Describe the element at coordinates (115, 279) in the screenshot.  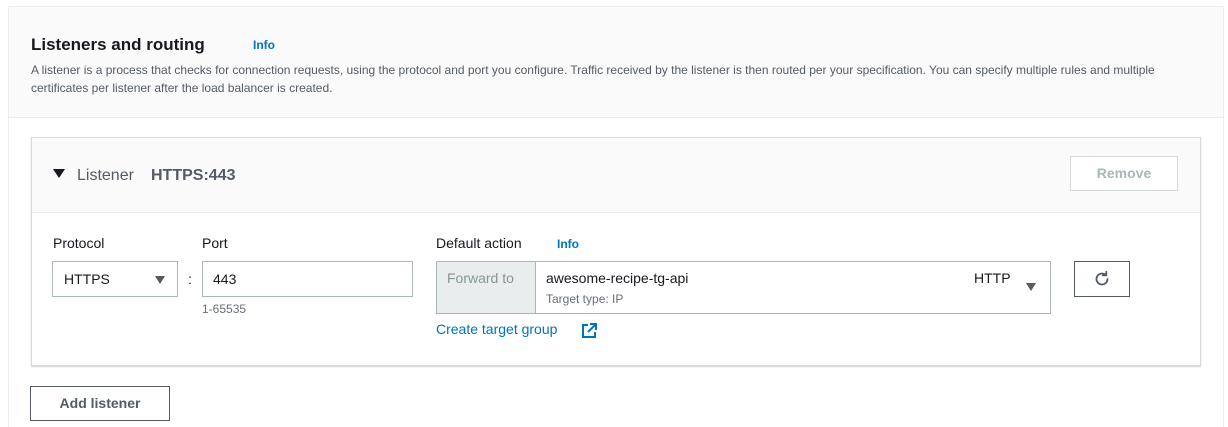
I see `protocol-select: HTTPS` at that location.